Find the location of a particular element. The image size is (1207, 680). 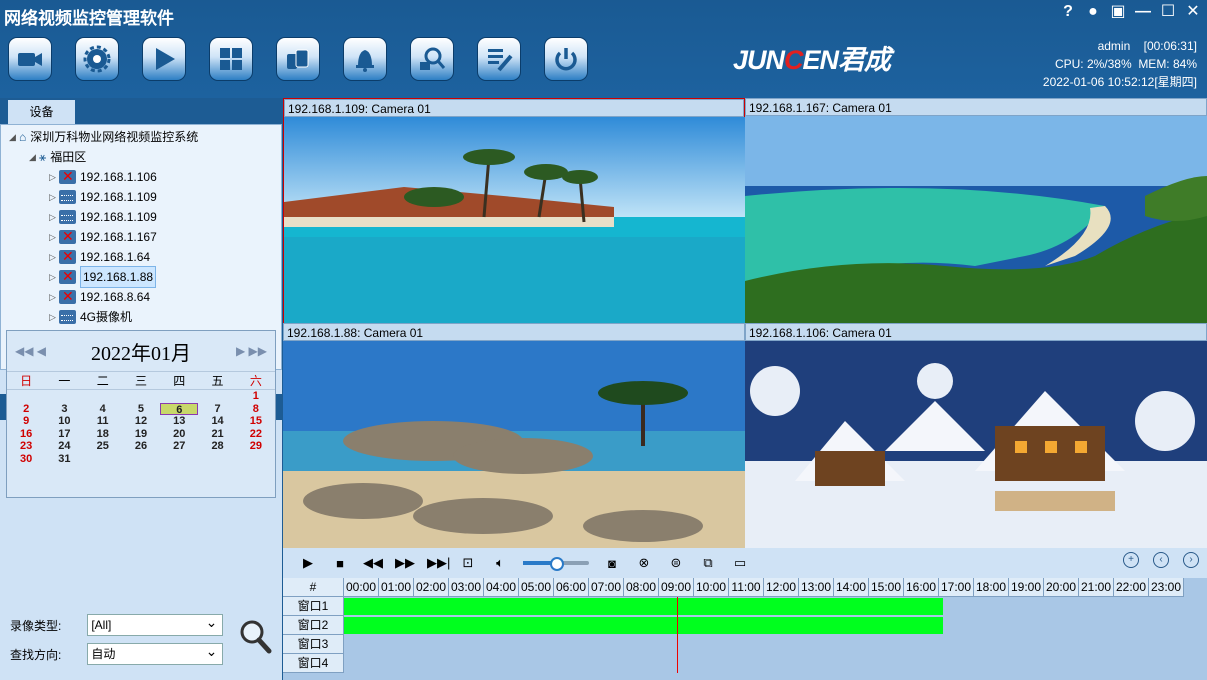

timeline-zoom-controls: + ‹ › is located at coordinates (1161, 560).